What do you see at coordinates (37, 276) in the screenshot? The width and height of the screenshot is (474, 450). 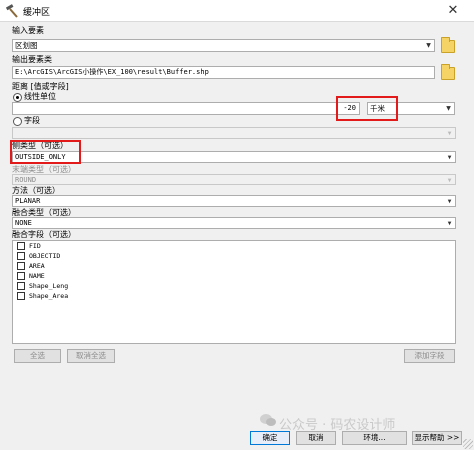 I see `field-name: NAME` at bounding box center [37, 276].